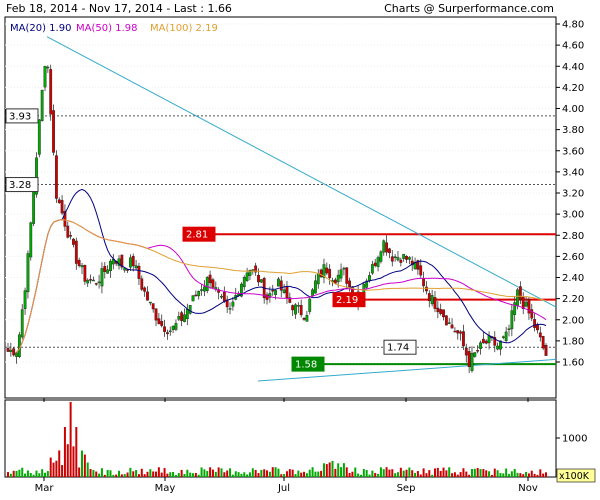 The image size is (600, 500). I want to click on volume-tick-label: 1000, so click(574, 439).